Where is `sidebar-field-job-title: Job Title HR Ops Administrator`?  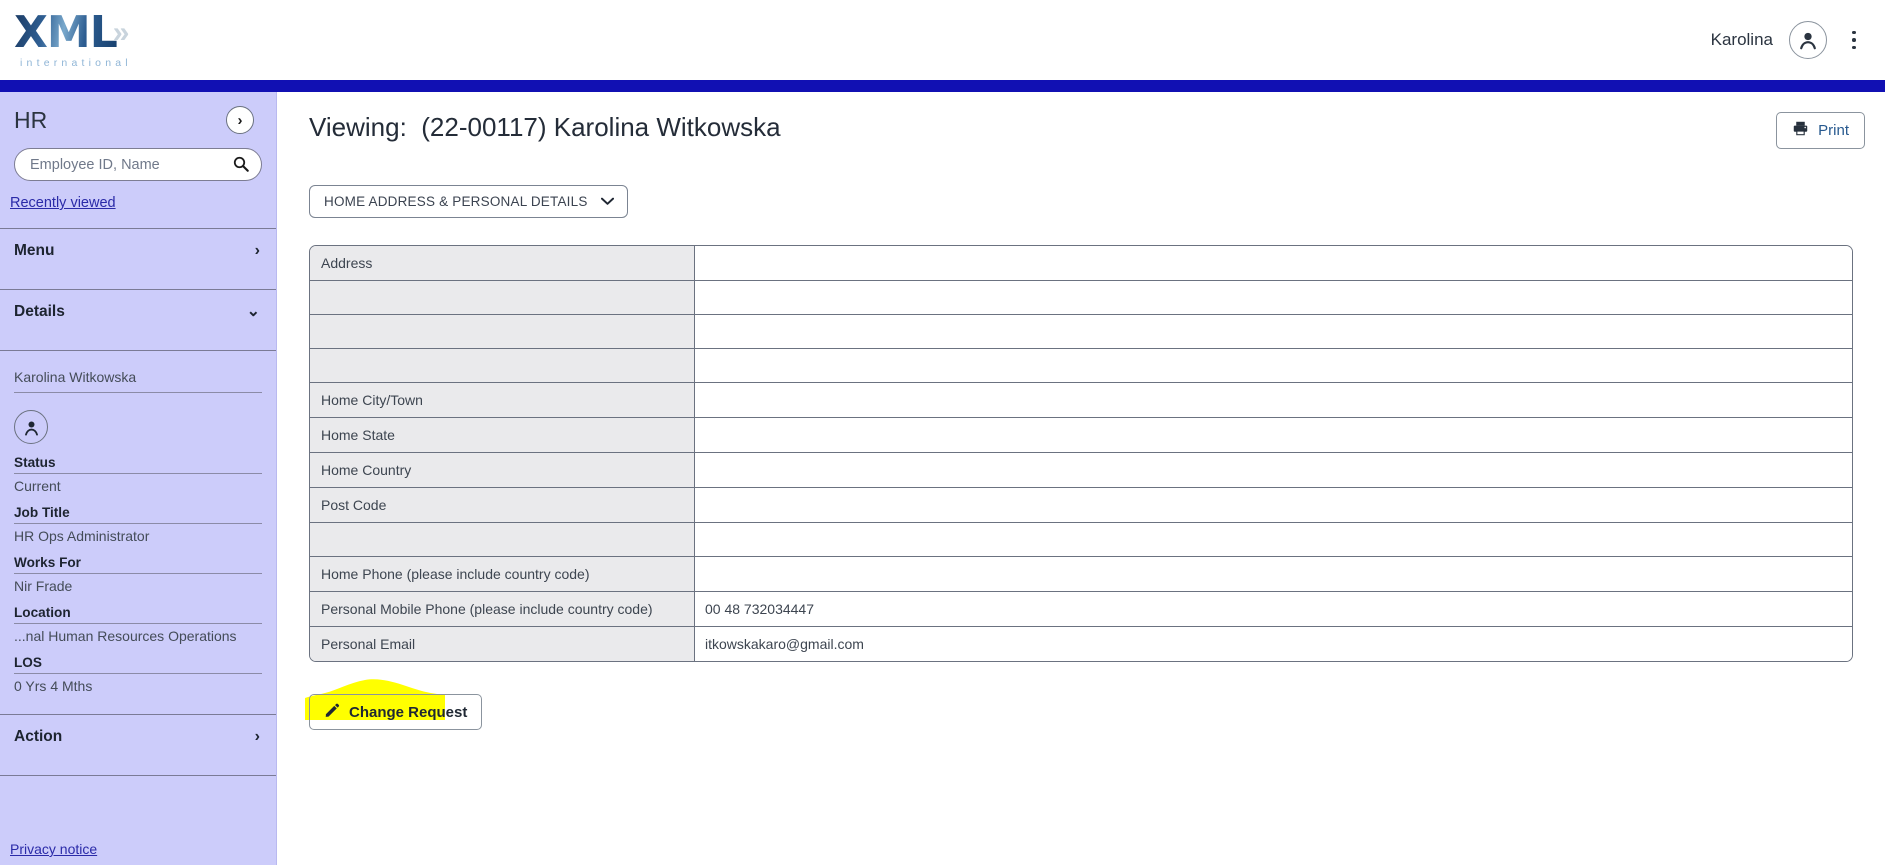
sidebar-field-job-title: Job Title HR Ops Administrator is located at coordinates (138, 524).